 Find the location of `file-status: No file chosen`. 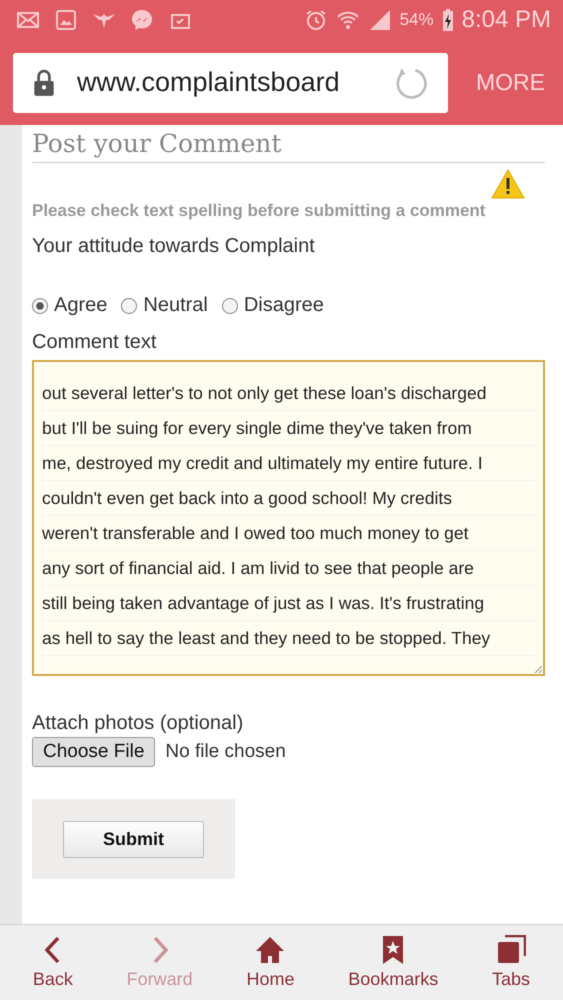

file-status: No file chosen is located at coordinates (225, 752).